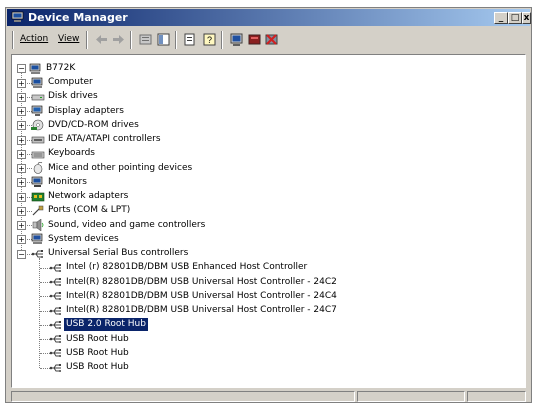 This screenshot has height=403, width=539. I want to click on expand-system-button: +, so click(21, 240).